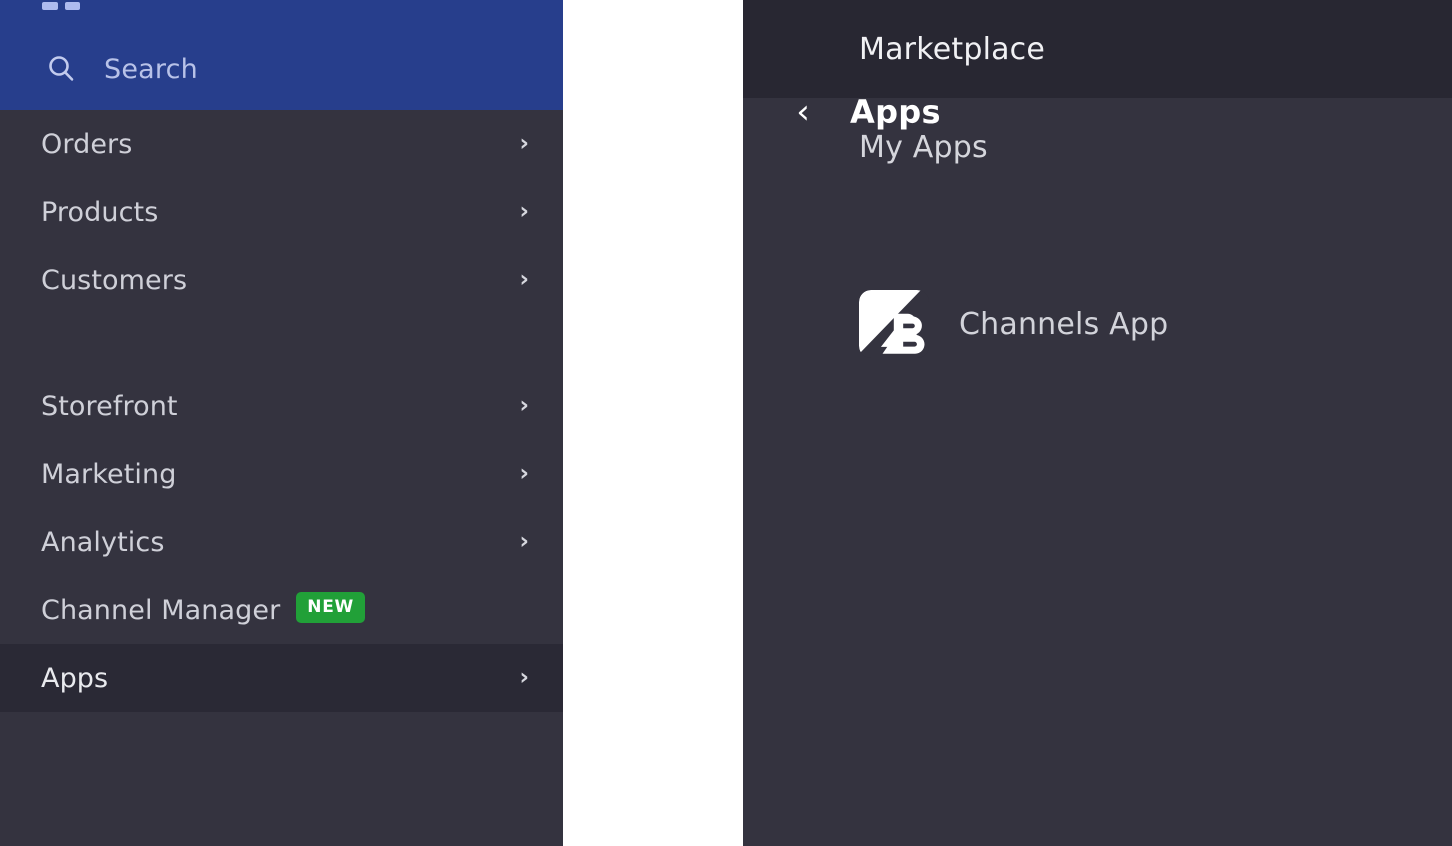 This screenshot has height=846, width=1452. Describe the element at coordinates (281, 280) in the screenshot. I see `sidebar-item-customers: Customers ›` at that location.